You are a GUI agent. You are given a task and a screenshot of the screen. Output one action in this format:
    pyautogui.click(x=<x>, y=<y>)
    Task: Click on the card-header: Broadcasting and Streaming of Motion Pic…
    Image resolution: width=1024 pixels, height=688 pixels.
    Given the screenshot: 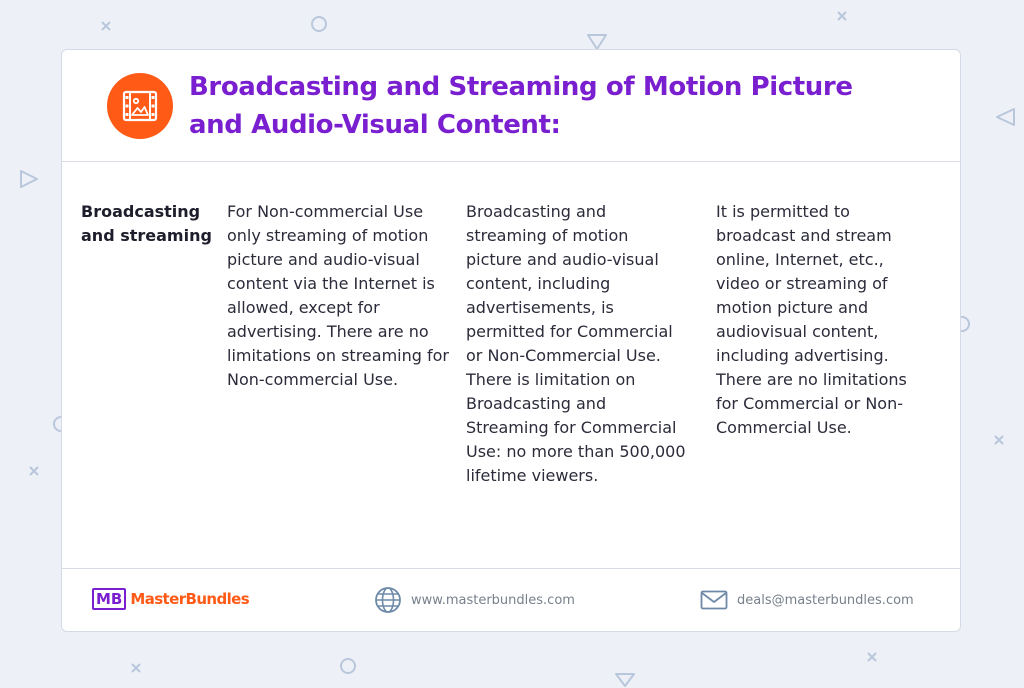 What is the action you would take?
    pyautogui.click(x=511, y=106)
    